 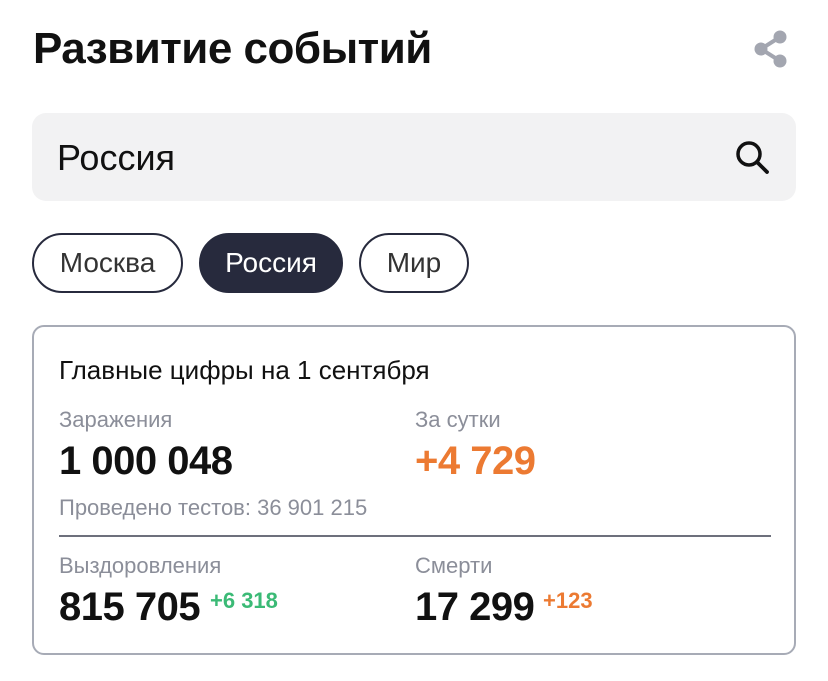 What do you see at coordinates (232, 48) in the screenshot?
I see `page-title: Развитие событий` at bounding box center [232, 48].